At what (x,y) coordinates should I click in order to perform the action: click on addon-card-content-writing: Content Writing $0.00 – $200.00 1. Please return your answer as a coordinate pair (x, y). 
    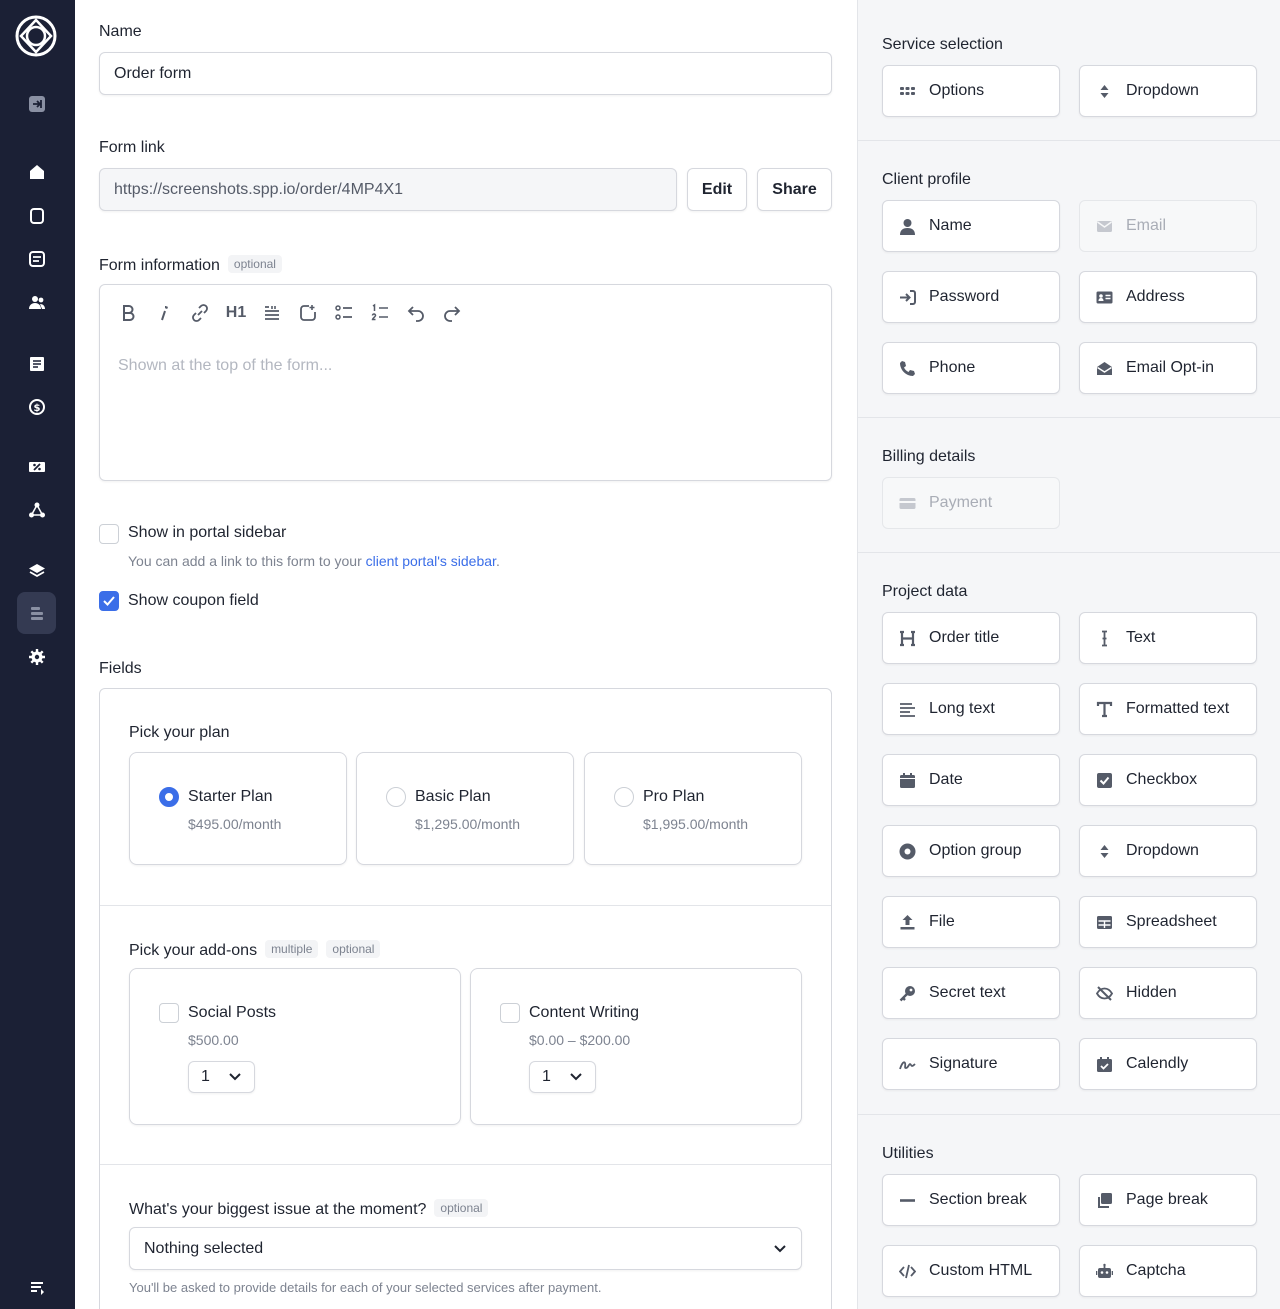
    Looking at the image, I should click on (636, 1046).